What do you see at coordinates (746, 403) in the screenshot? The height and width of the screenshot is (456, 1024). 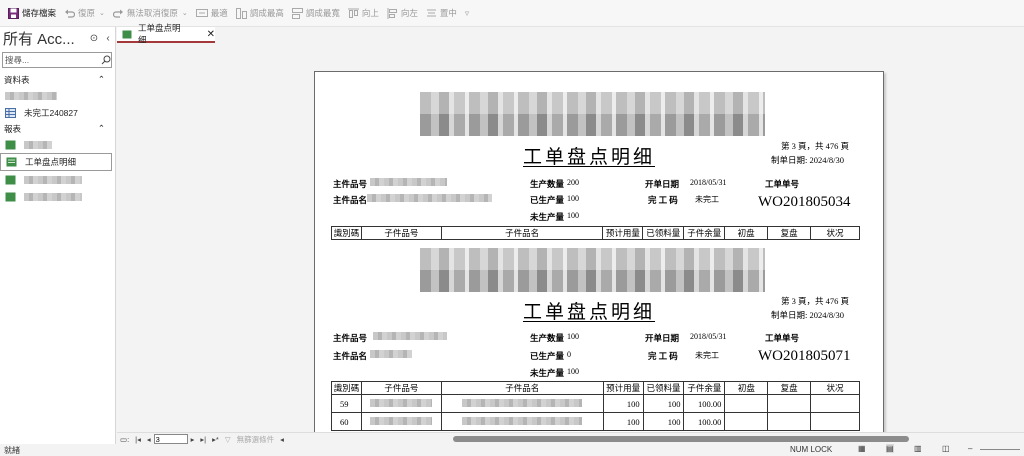 I see `row-first-count` at bounding box center [746, 403].